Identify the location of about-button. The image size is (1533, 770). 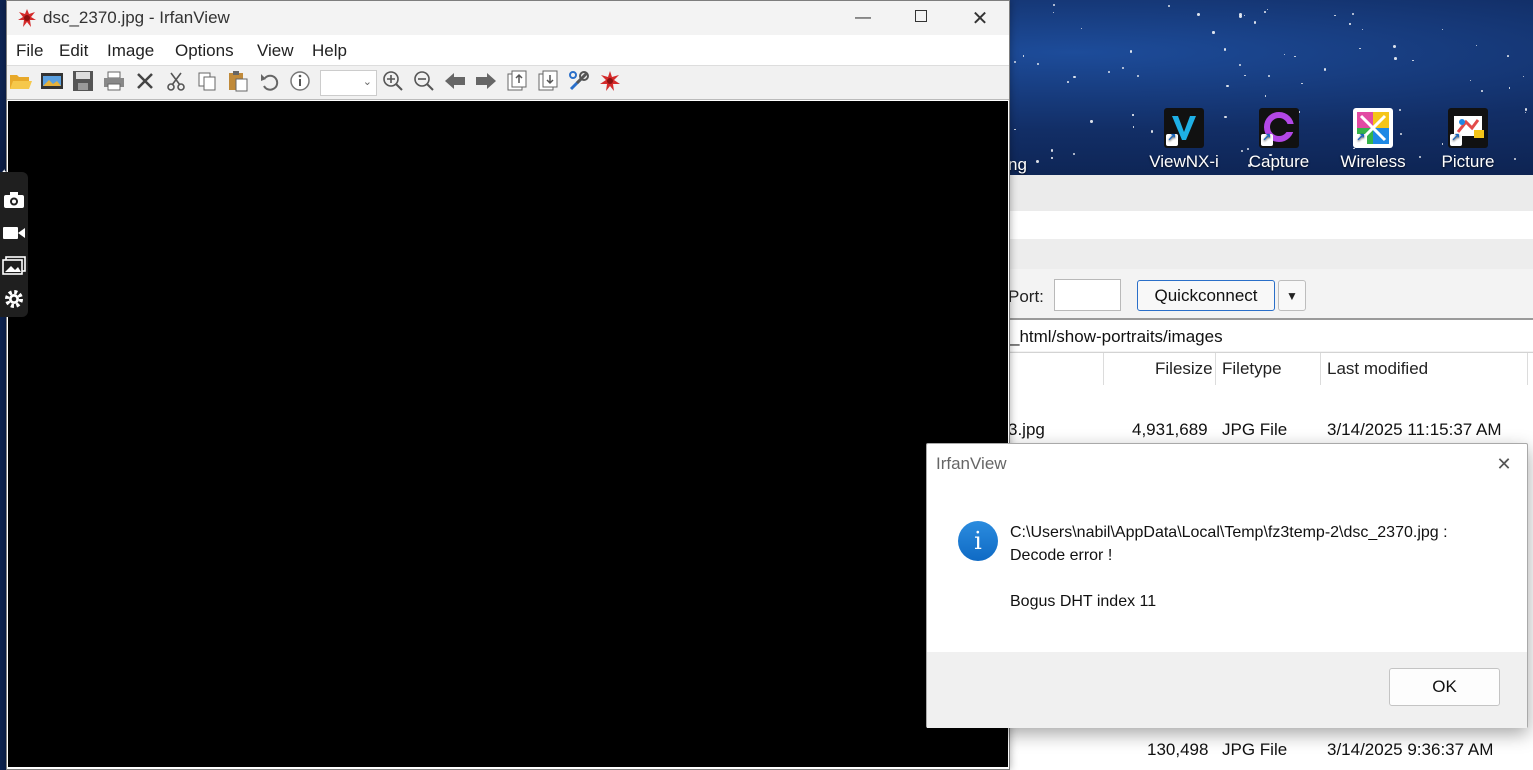
(610, 83).